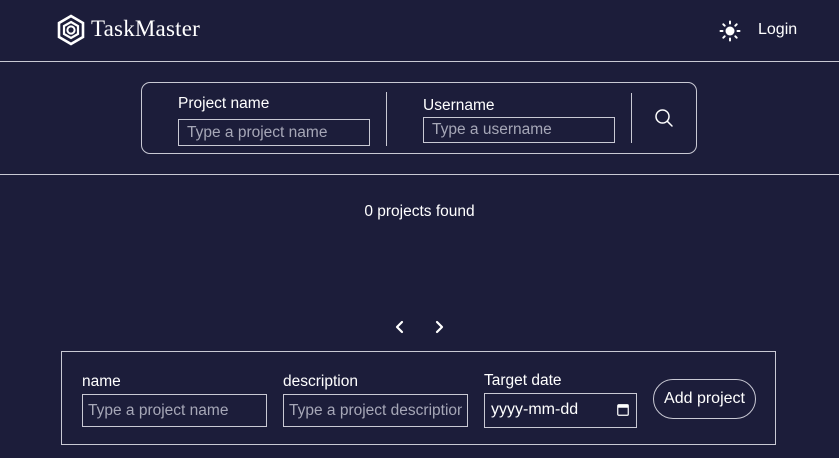 This screenshot has height=458, width=839. I want to click on username-label: Username, so click(459, 105).